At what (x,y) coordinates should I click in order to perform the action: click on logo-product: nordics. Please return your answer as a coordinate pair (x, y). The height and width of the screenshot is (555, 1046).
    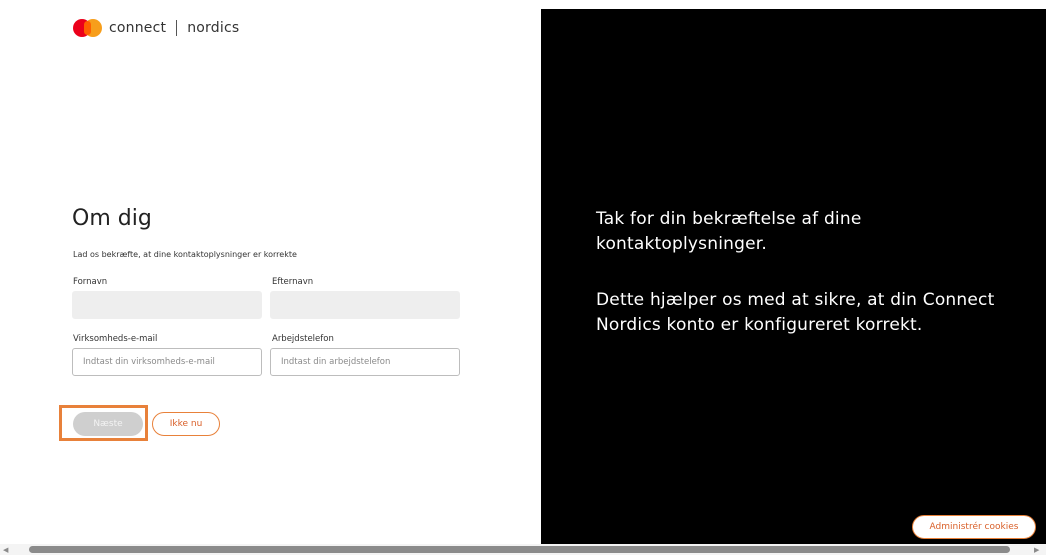
    Looking at the image, I should click on (213, 28).